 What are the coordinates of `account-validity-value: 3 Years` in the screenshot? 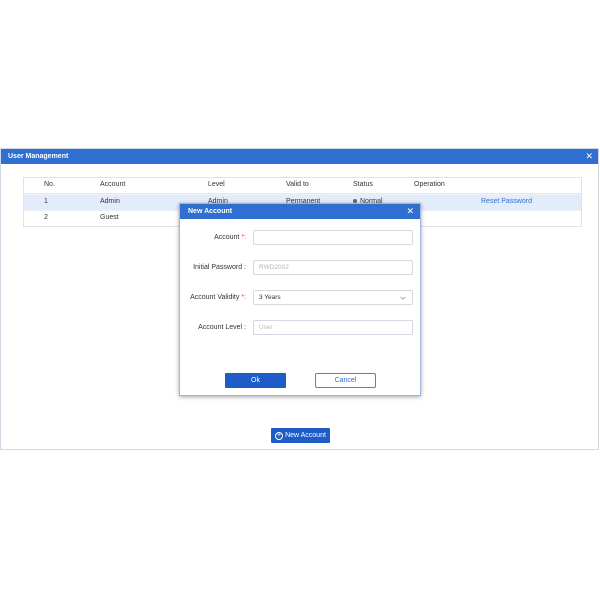 It's located at (270, 297).